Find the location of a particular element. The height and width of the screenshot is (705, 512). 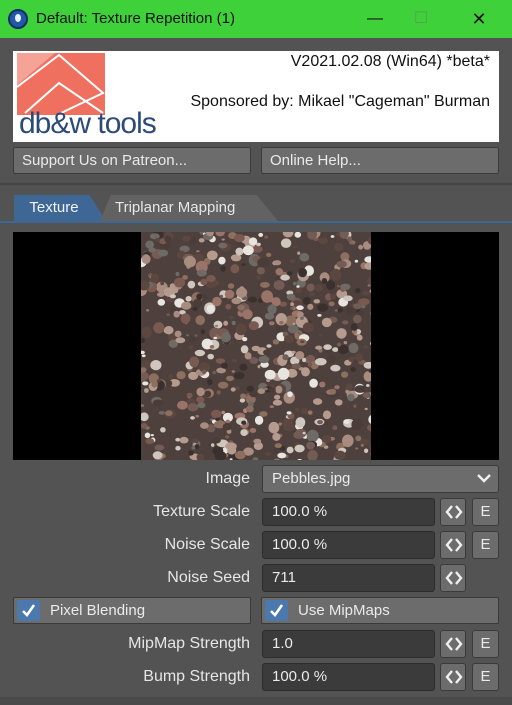

version-text: V2021.02.08 (Win64) *beta* is located at coordinates (390, 61).